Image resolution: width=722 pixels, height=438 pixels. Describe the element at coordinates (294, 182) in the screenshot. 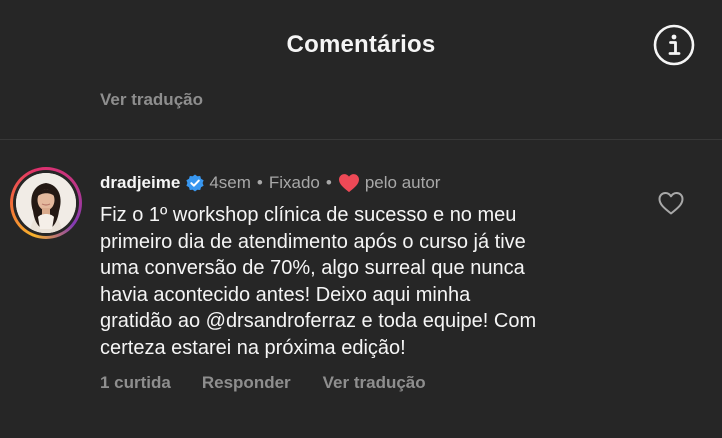

I see `pinned-label: Fixado` at that location.